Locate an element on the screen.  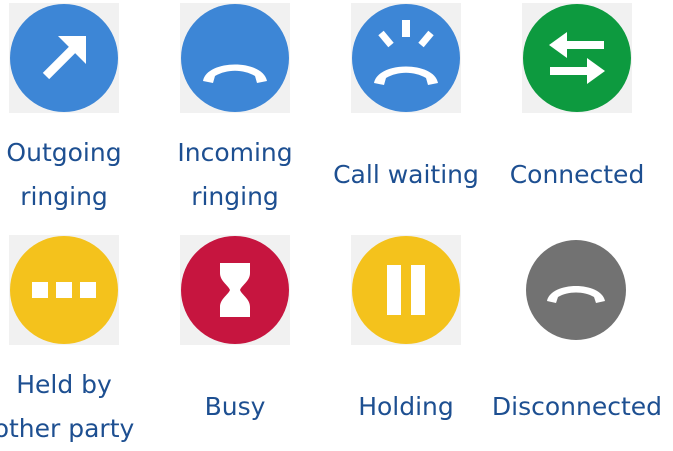
status-label: Incoming is located at coordinates (235, 152).